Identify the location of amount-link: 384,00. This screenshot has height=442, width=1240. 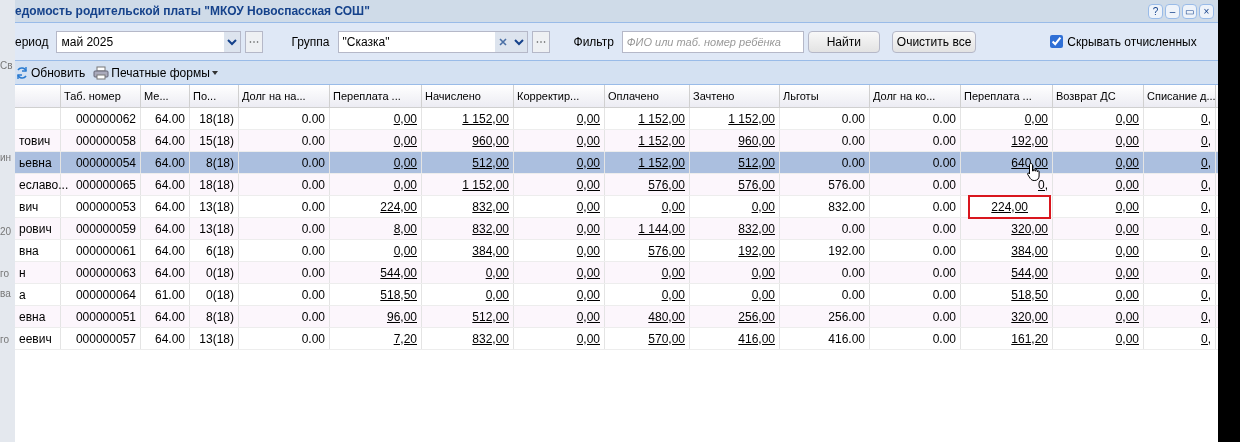
(1029, 250).